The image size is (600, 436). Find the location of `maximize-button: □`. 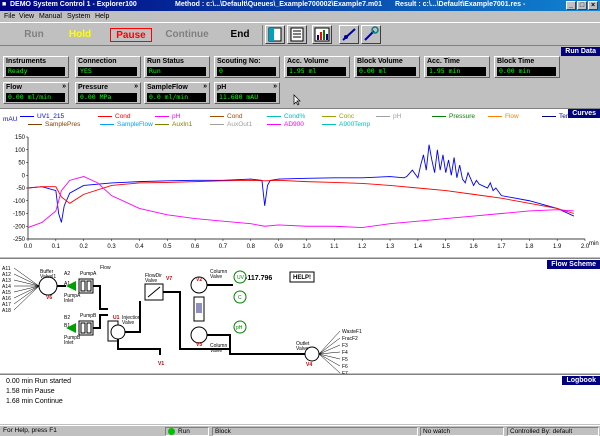

maximize-button: □ is located at coordinates (582, 5).